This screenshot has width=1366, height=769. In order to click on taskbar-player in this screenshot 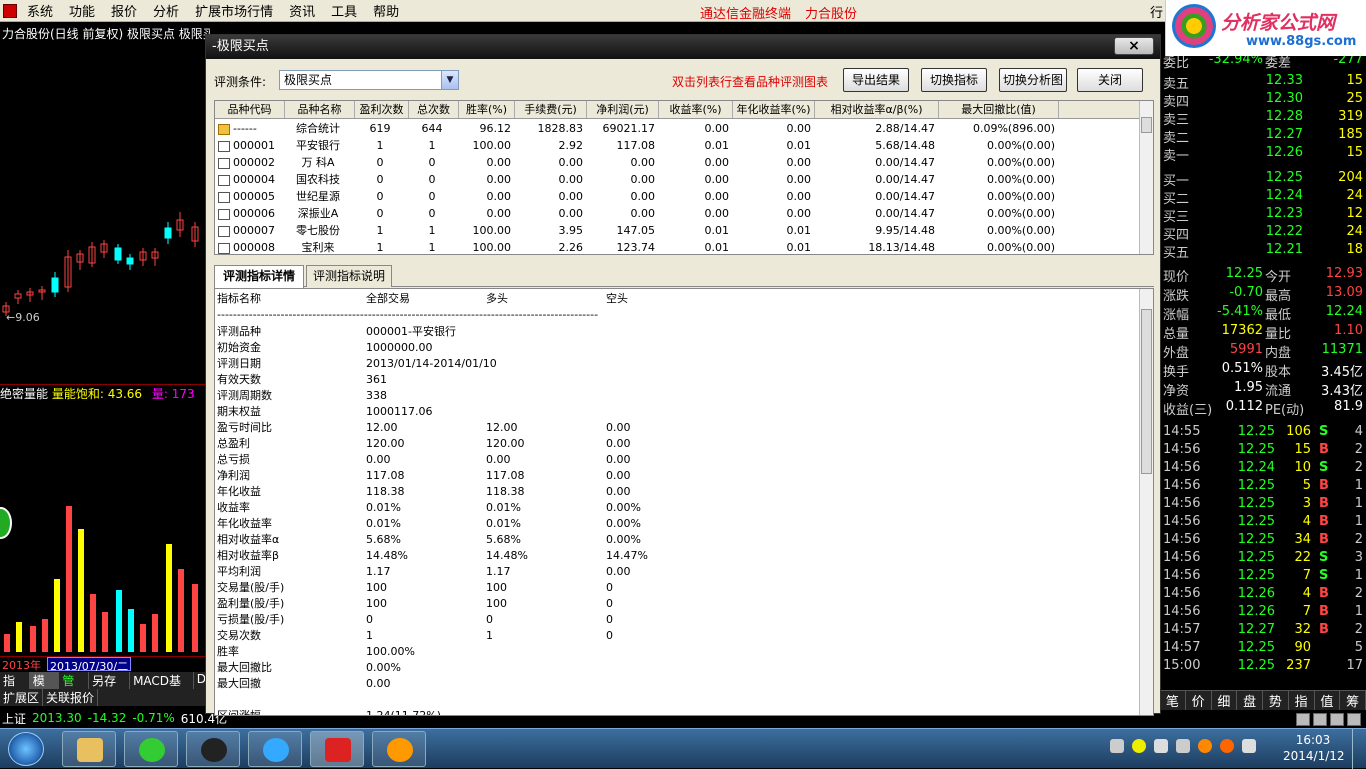, I will do `click(275, 749)`.